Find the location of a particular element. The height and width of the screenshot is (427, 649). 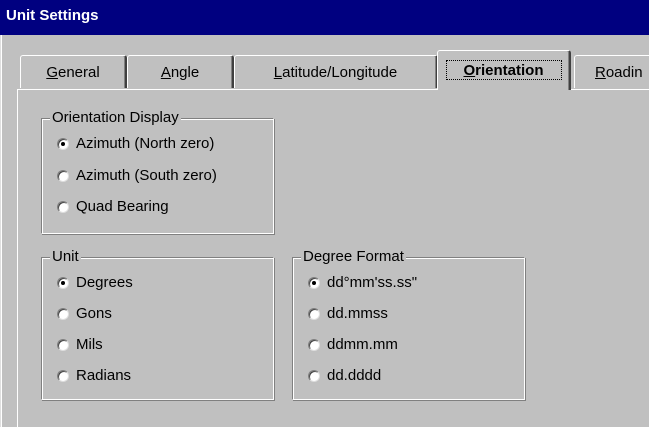

radio-dd-mmss-label: dd.mmss is located at coordinates (357, 313).